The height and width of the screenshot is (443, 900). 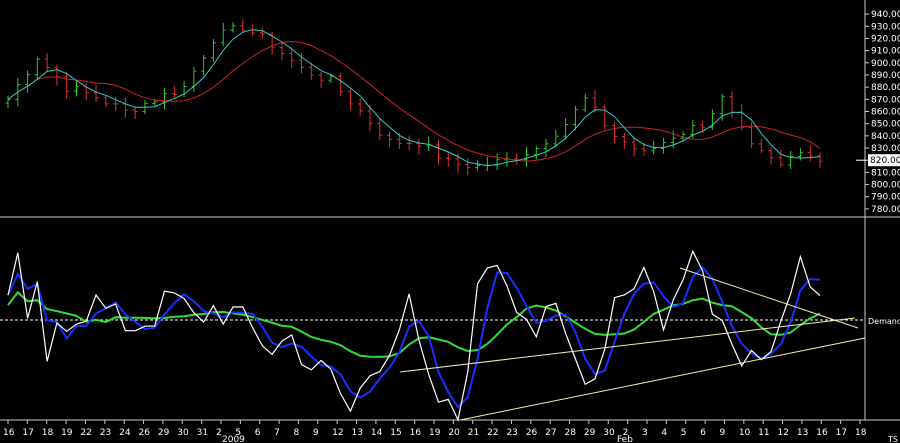 What do you see at coordinates (885, 161) in the screenshot?
I see `last-price-label: 820.00` at bounding box center [885, 161].